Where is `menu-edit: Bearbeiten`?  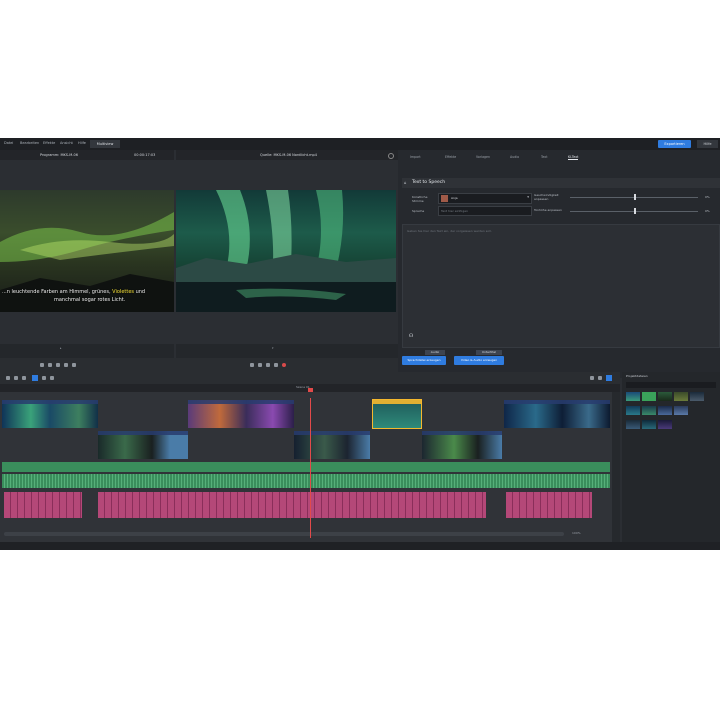 menu-edit: Bearbeiten is located at coordinates (29, 143).